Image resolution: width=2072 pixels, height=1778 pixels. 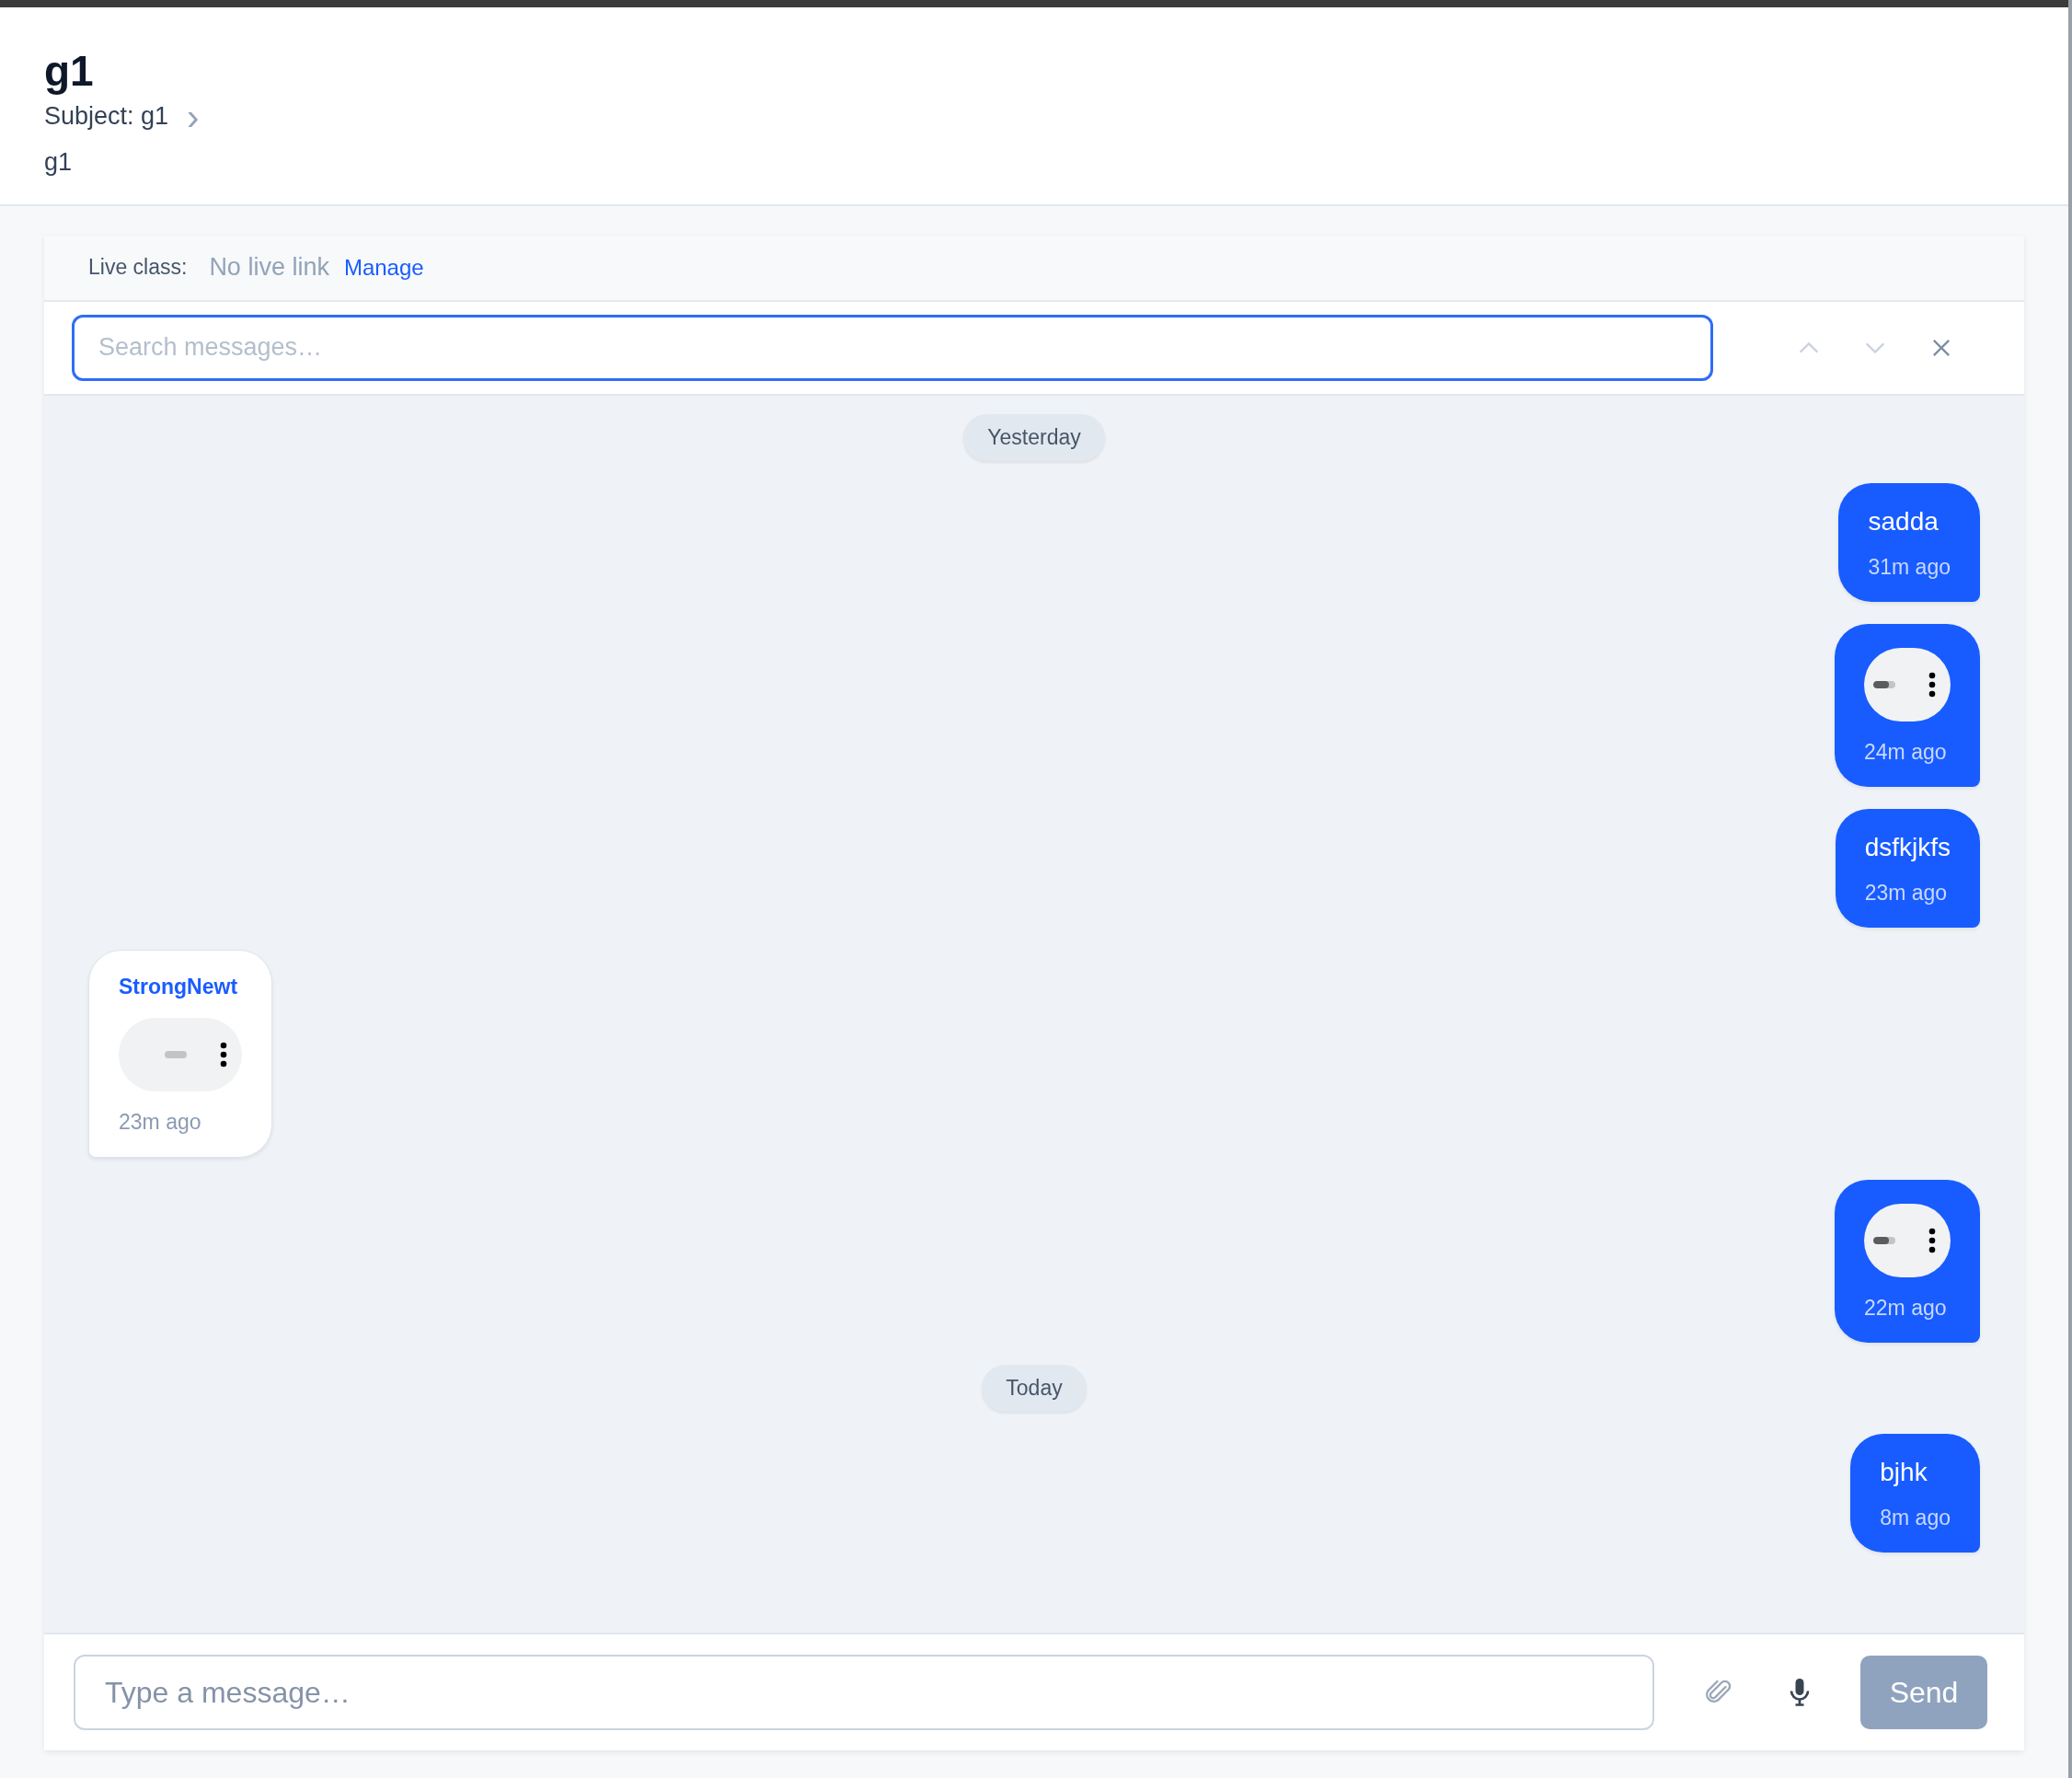 What do you see at coordinates (1916, 1517) in the screenshot?
I see `message-time: 8m ago` at bounding box center [1916, 1517].